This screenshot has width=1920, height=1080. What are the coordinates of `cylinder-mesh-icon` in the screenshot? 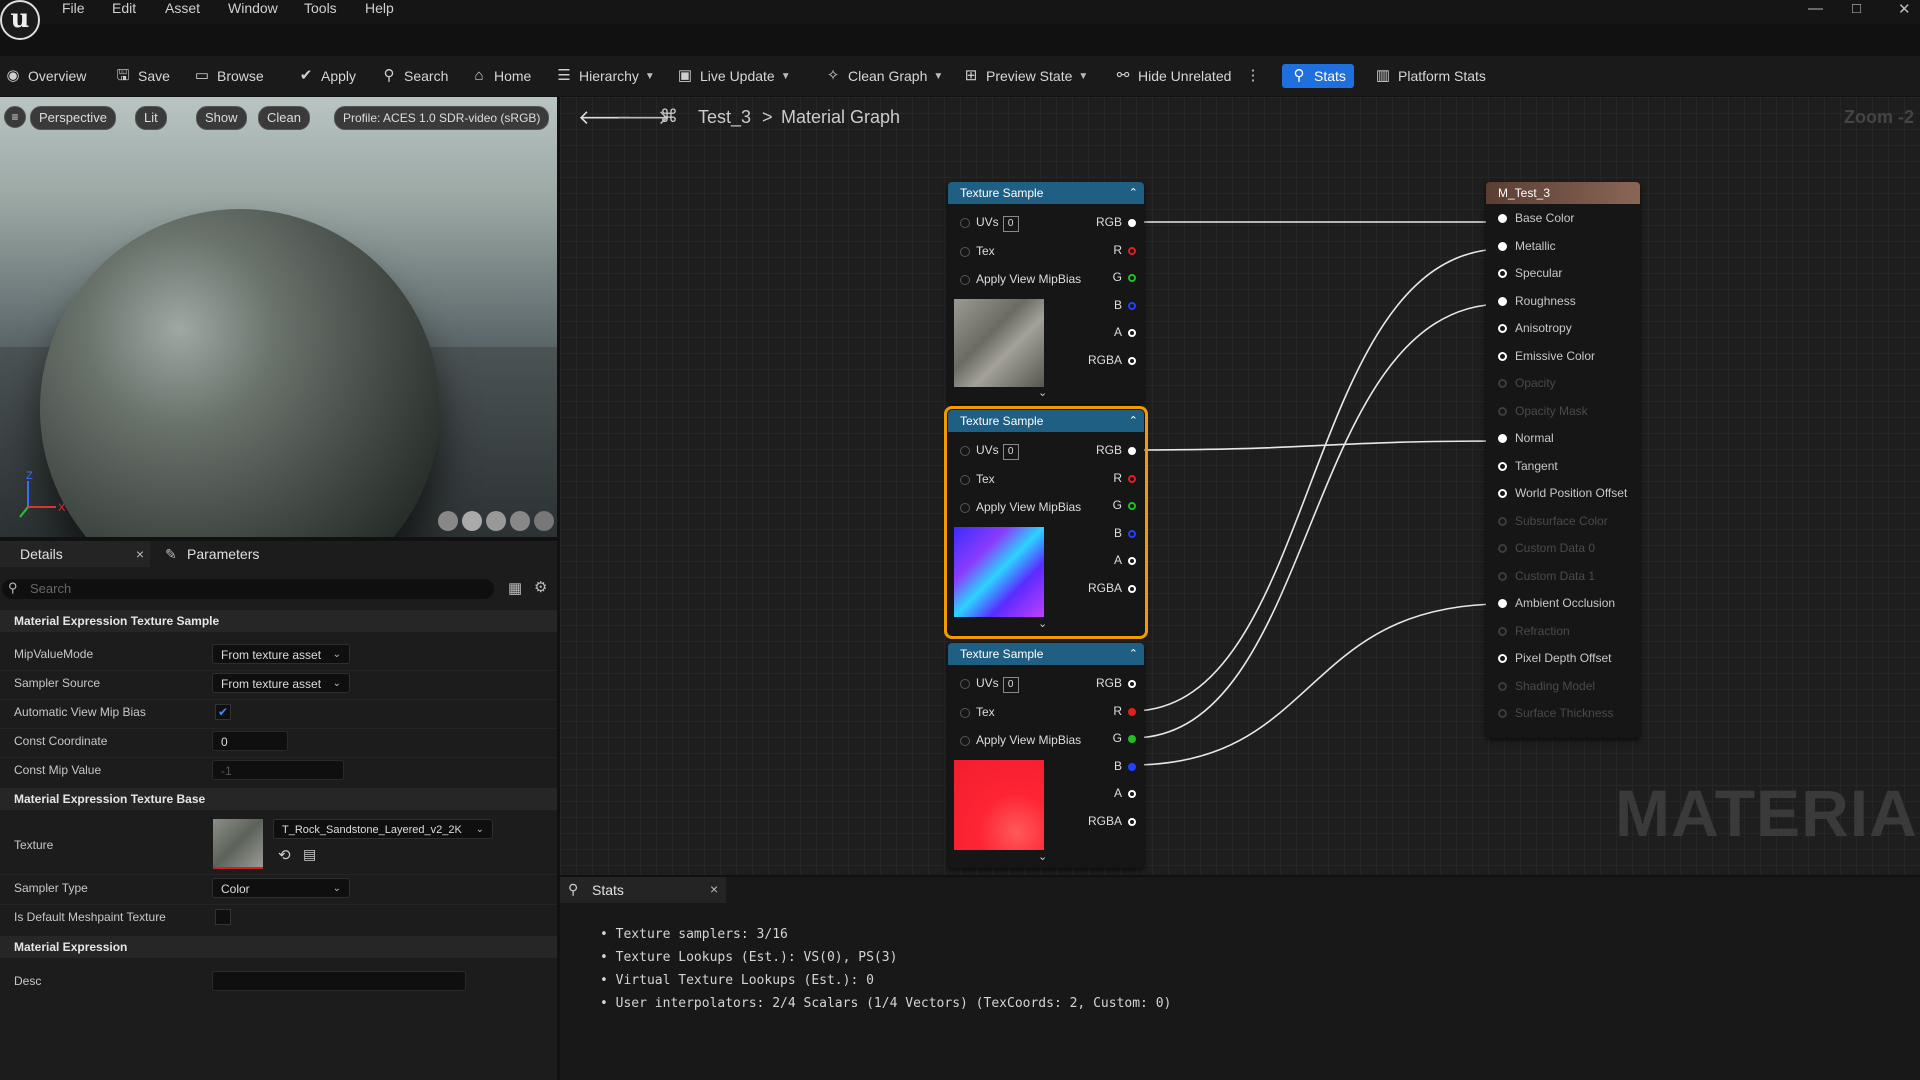 It's located at (448, 521).